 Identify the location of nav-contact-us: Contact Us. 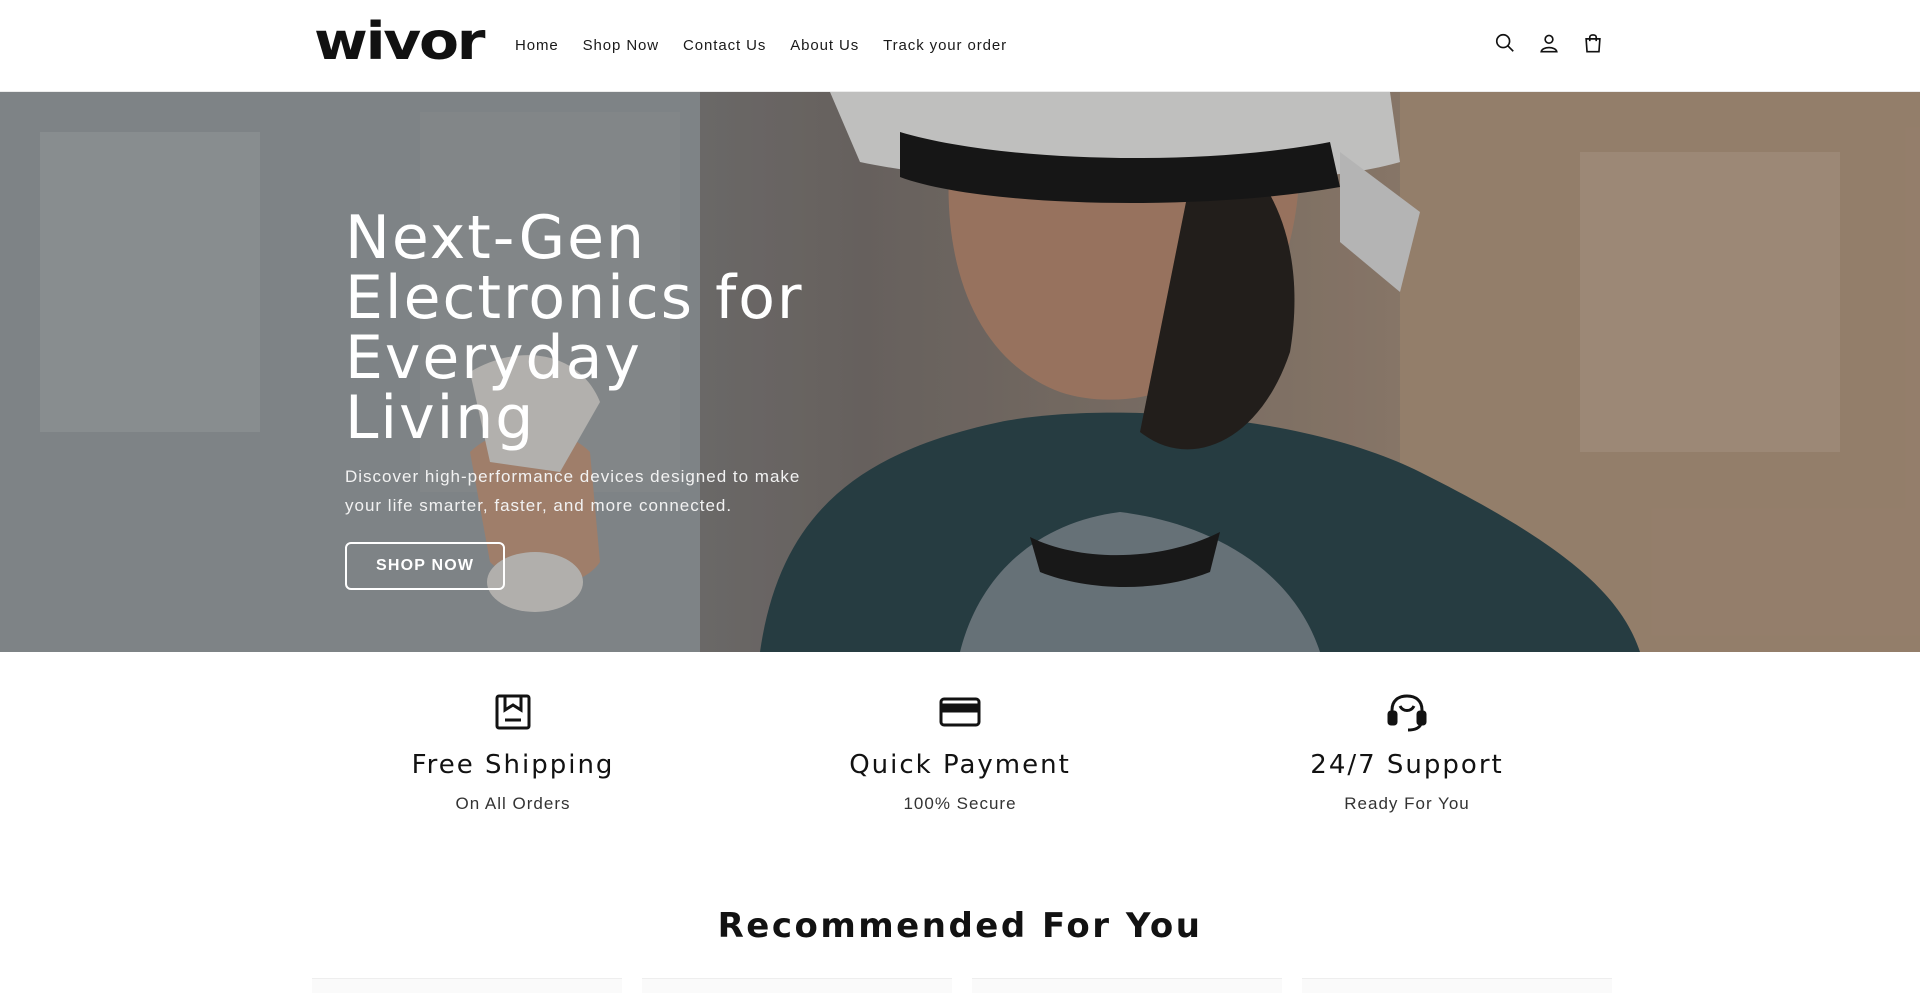
(724, 46).